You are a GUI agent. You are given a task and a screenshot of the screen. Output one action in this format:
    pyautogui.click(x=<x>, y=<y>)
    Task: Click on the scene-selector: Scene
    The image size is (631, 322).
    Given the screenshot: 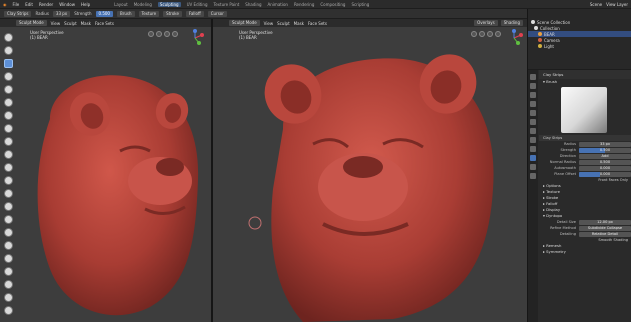 What is the action you would take?
    pyautogui.click(x=596, y=4)
    